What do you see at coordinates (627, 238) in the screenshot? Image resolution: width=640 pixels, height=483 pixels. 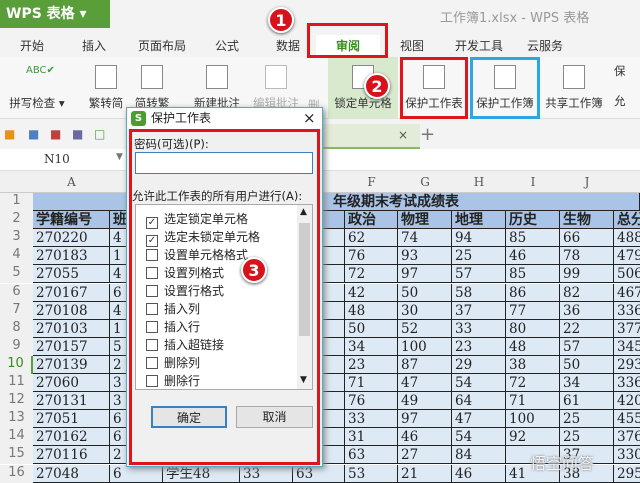 I see `cell: 488` at bounding box center [627, 238].